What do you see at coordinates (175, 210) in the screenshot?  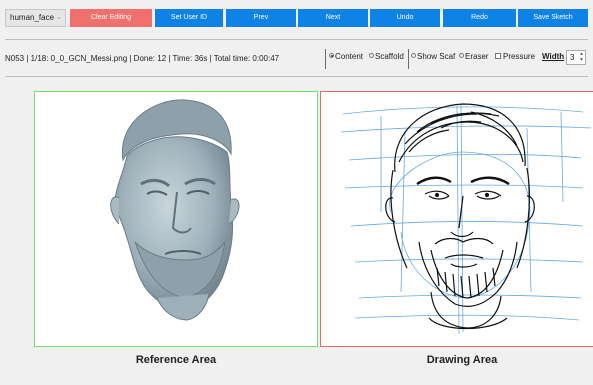 I see `reference-face-image` at bounding box center [175, 210].